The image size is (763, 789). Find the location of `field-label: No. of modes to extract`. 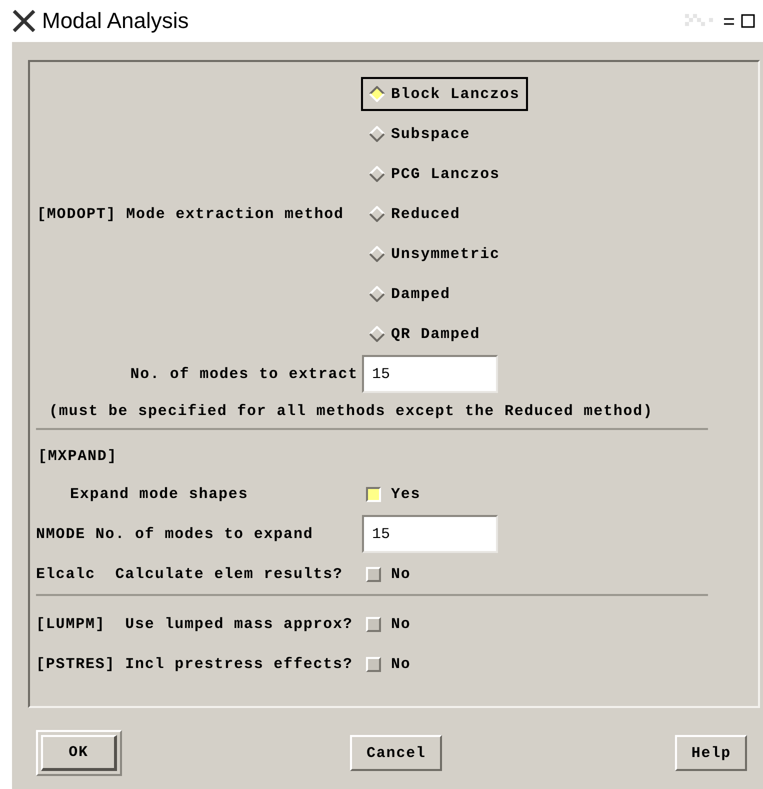

field-label: No. of modes to extract is located at coordinates (243, 374).